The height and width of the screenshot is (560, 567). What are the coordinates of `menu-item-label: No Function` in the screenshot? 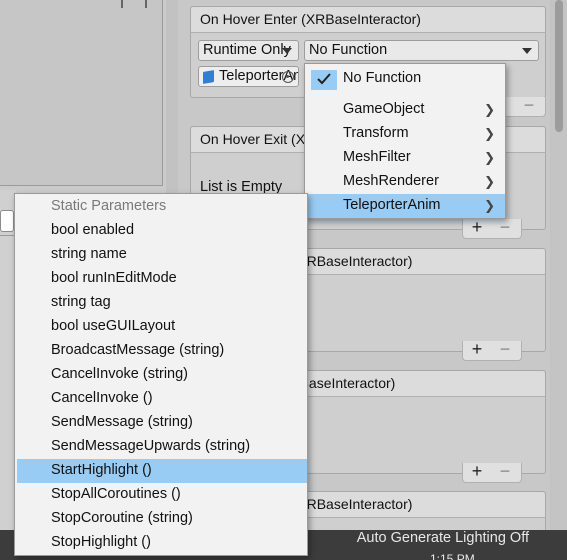 It's located at (382, 78).